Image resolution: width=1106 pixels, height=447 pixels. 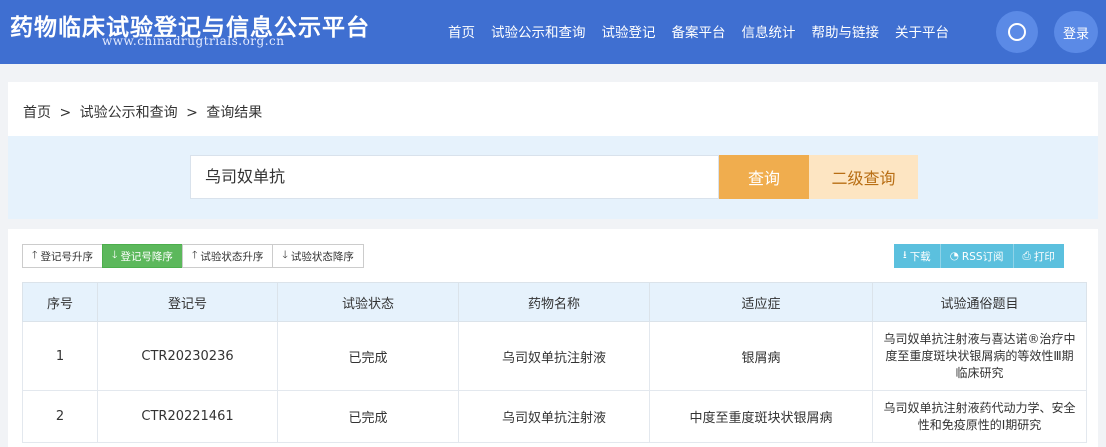 What do you see at coordinates (1026, 255) in the screenshot?
I see `print-icon: ⎙` at bounding box center [1026, 255].